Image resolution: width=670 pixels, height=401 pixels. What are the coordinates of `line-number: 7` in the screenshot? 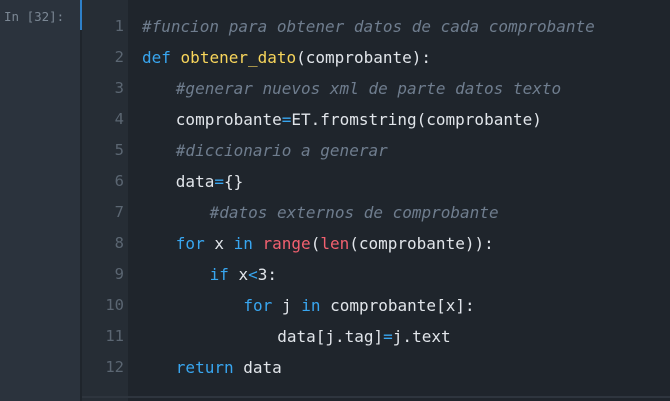 It's located at (119, 212).